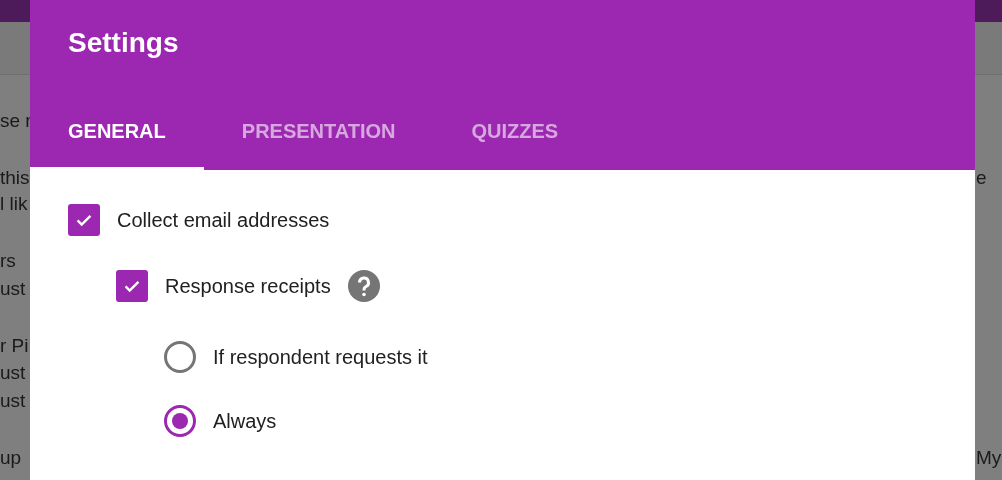 The width and height of the screenshot is (1002, 480). Describe the element at coordinates (11, 458) in the screenshot. I see `background-text: up` at that location.